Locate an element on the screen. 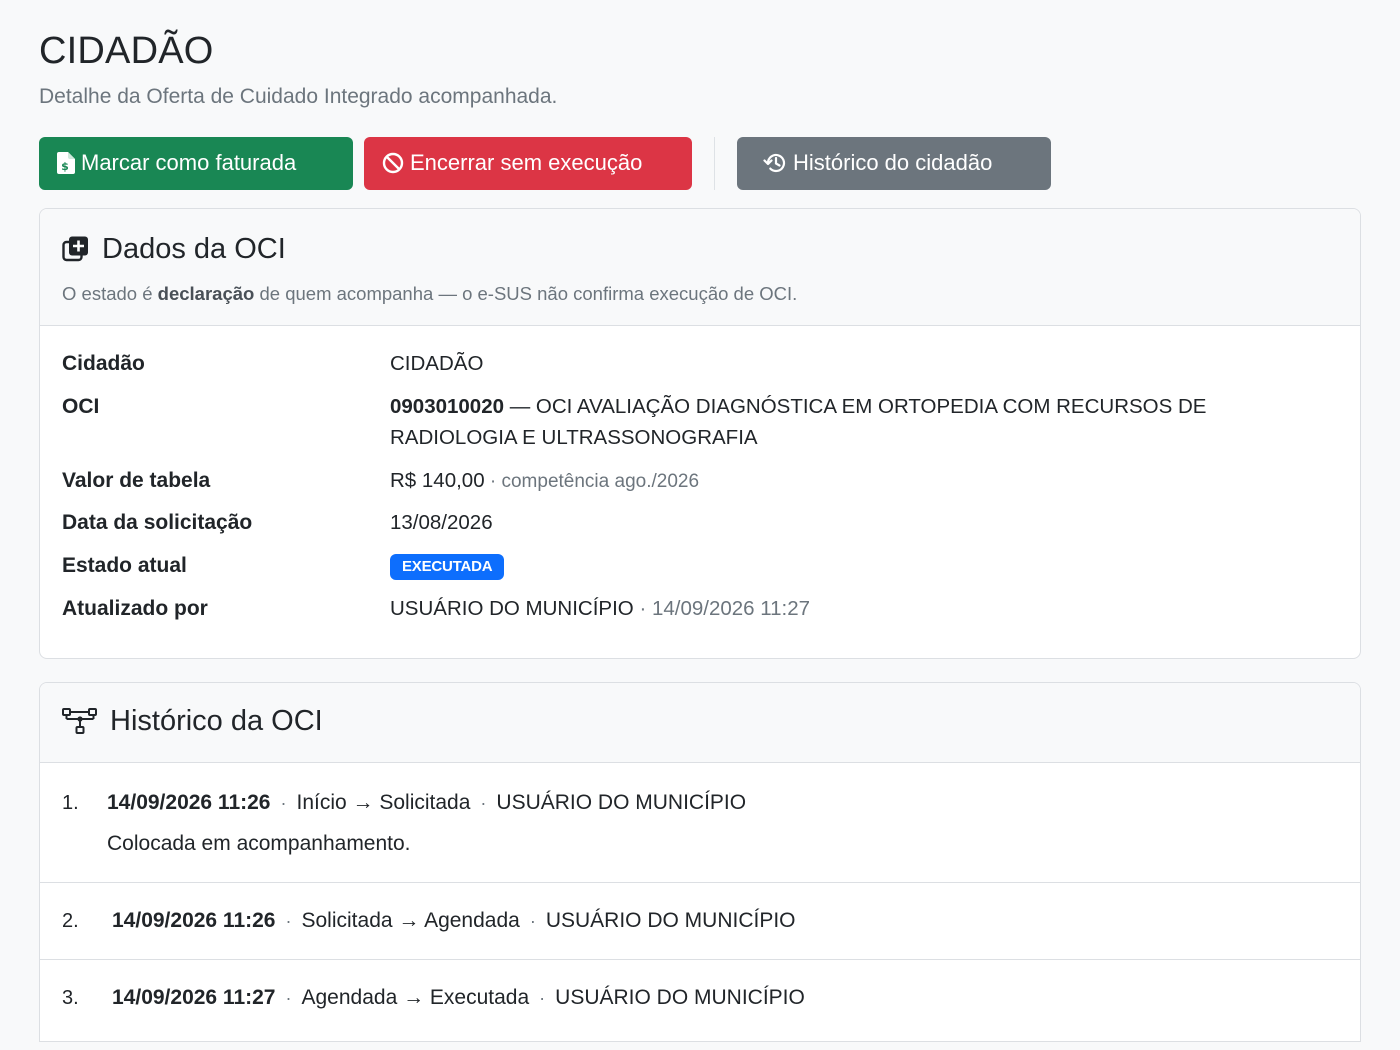  atualizado-when: · 14/09/2026 11:27 is located at coordinates (722, 608).